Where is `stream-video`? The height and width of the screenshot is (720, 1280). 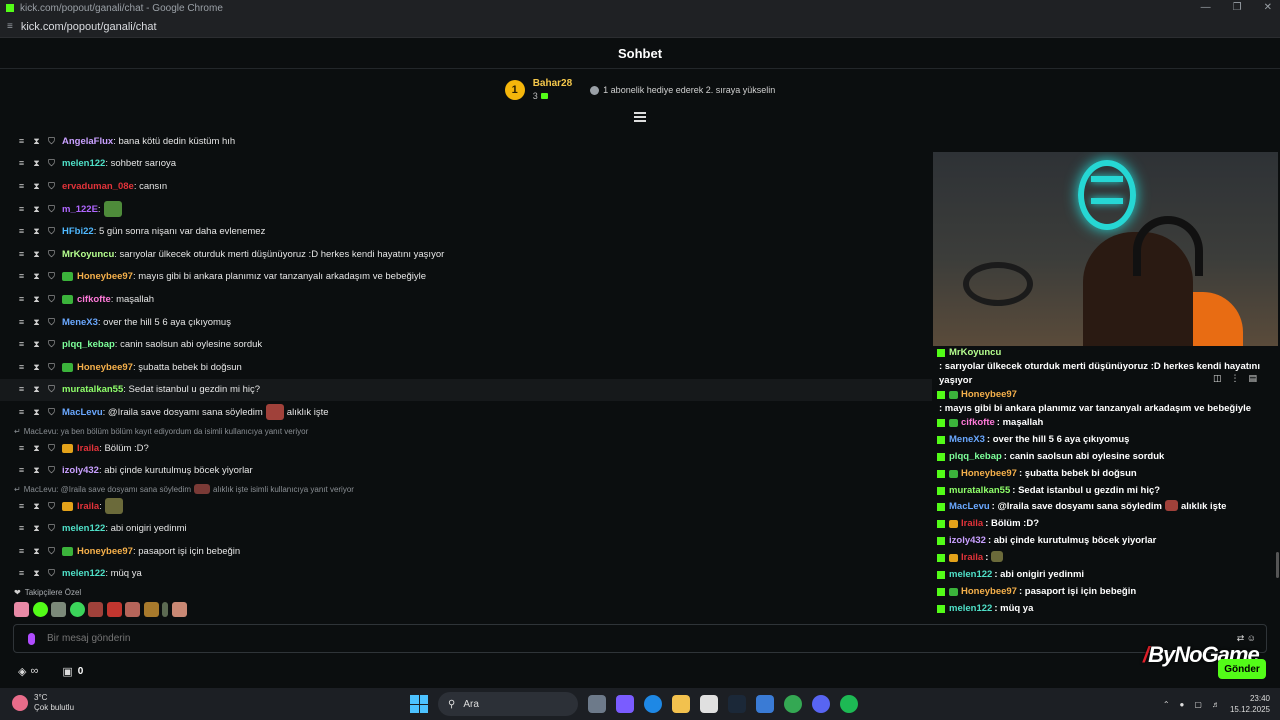
stream-video is located at coordinates (1105, 249).